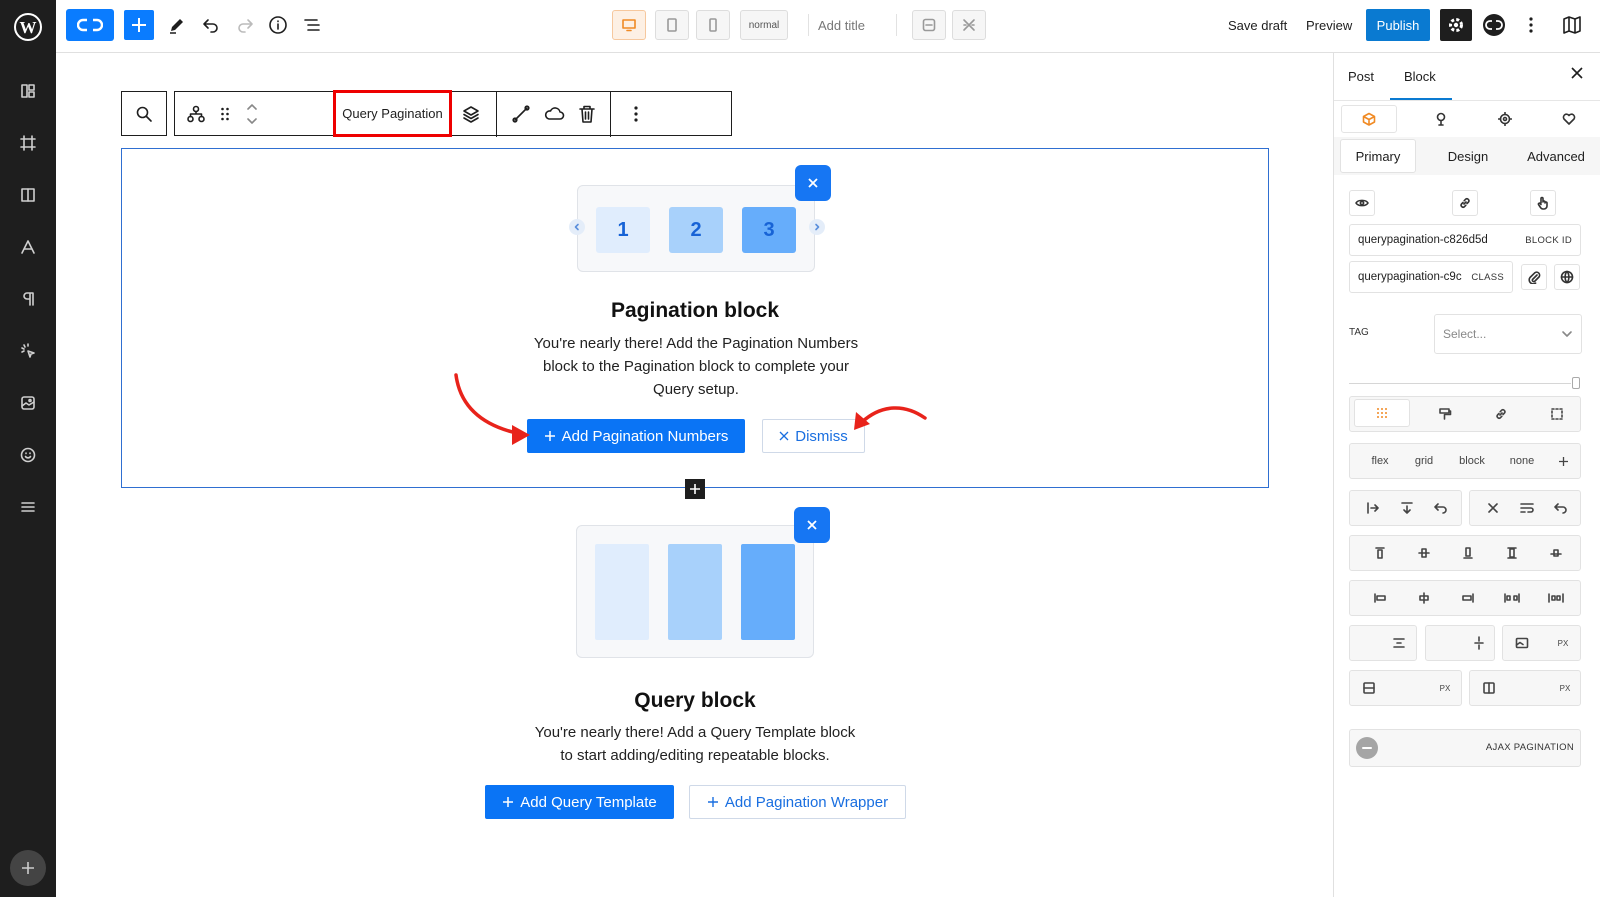 This screenshot has height=897, width=1600. I want to click on cloud-icon, so click(554, 114).